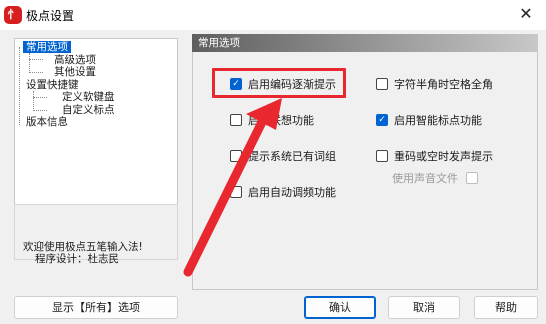 This screenshot has height=324, width=546. I want to click on tree-item-common-options: 常用选项, so click(96, 47).